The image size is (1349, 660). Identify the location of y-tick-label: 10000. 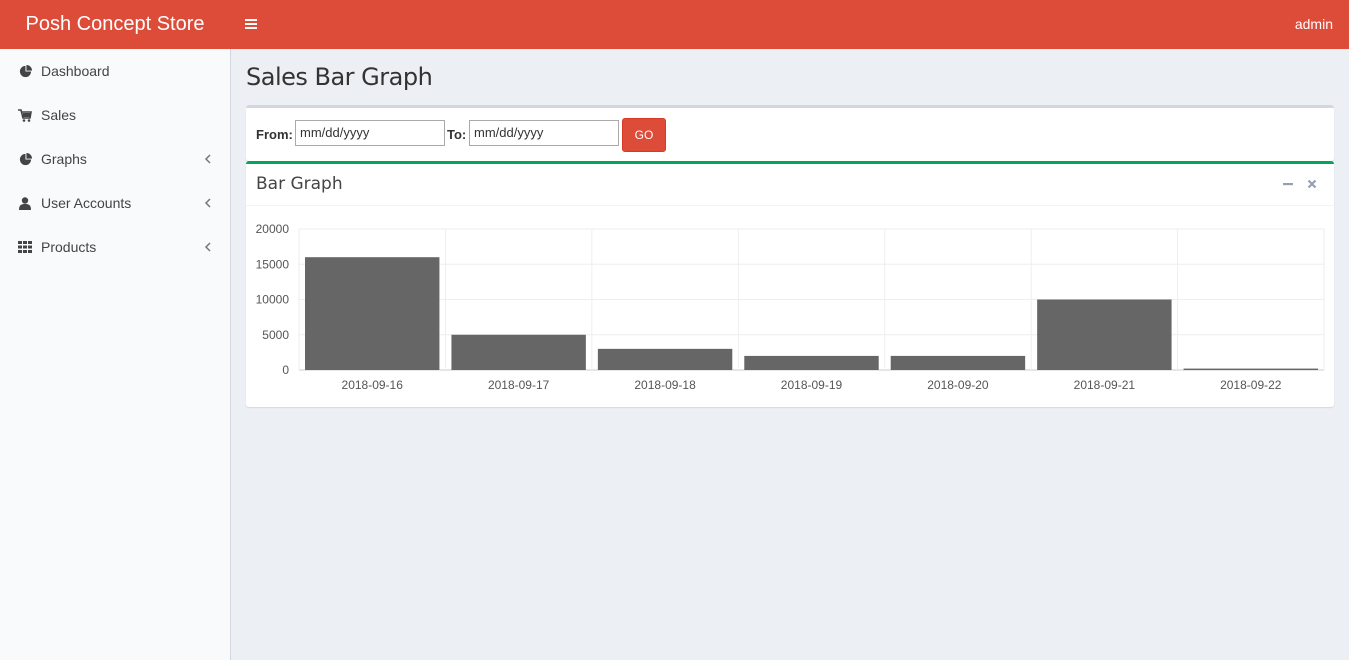
(273, 300).